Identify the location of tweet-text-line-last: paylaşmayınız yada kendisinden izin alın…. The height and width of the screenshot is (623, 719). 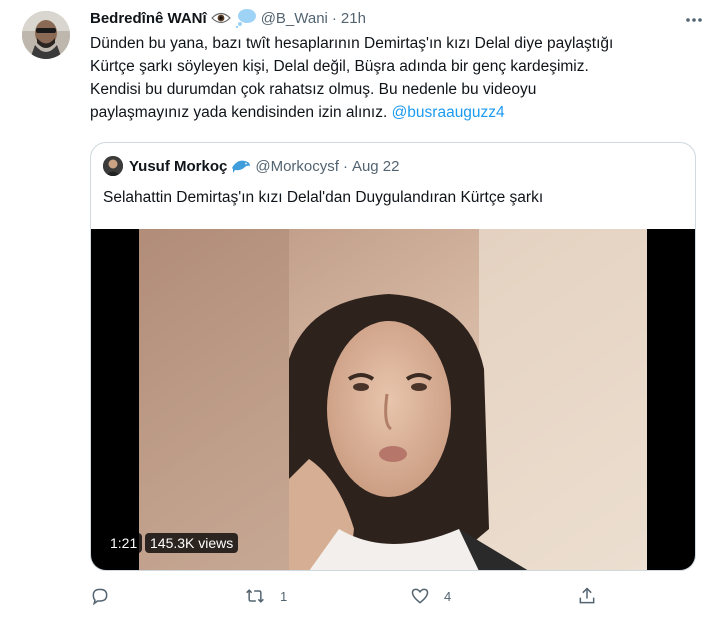
(395, 112).